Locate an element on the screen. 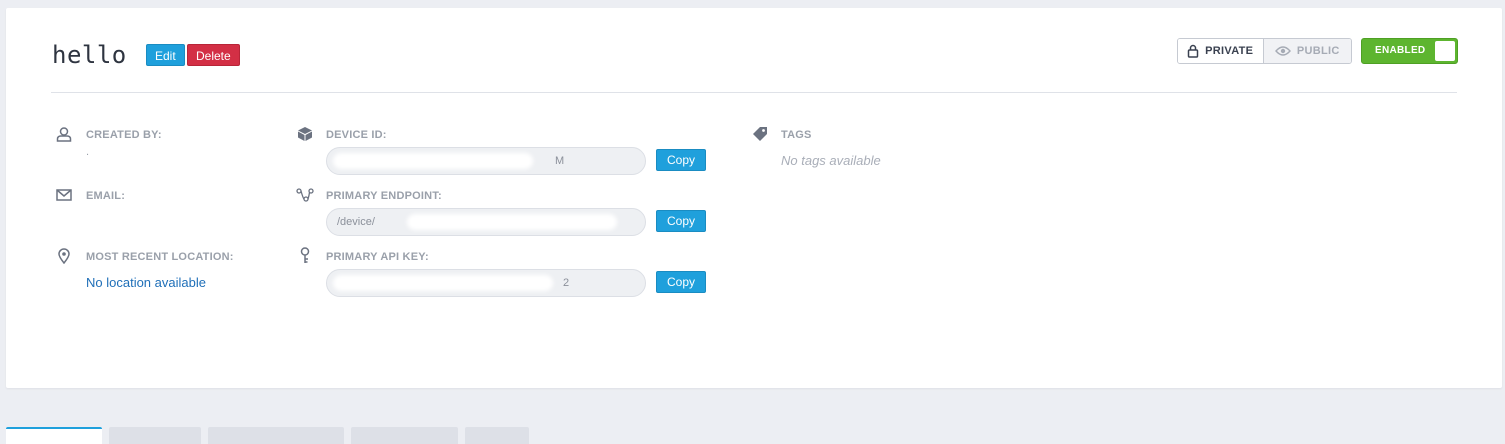 The width and height of the screenshot is (1505, 444). location-pin-icon is located at coordinates (64, 256).